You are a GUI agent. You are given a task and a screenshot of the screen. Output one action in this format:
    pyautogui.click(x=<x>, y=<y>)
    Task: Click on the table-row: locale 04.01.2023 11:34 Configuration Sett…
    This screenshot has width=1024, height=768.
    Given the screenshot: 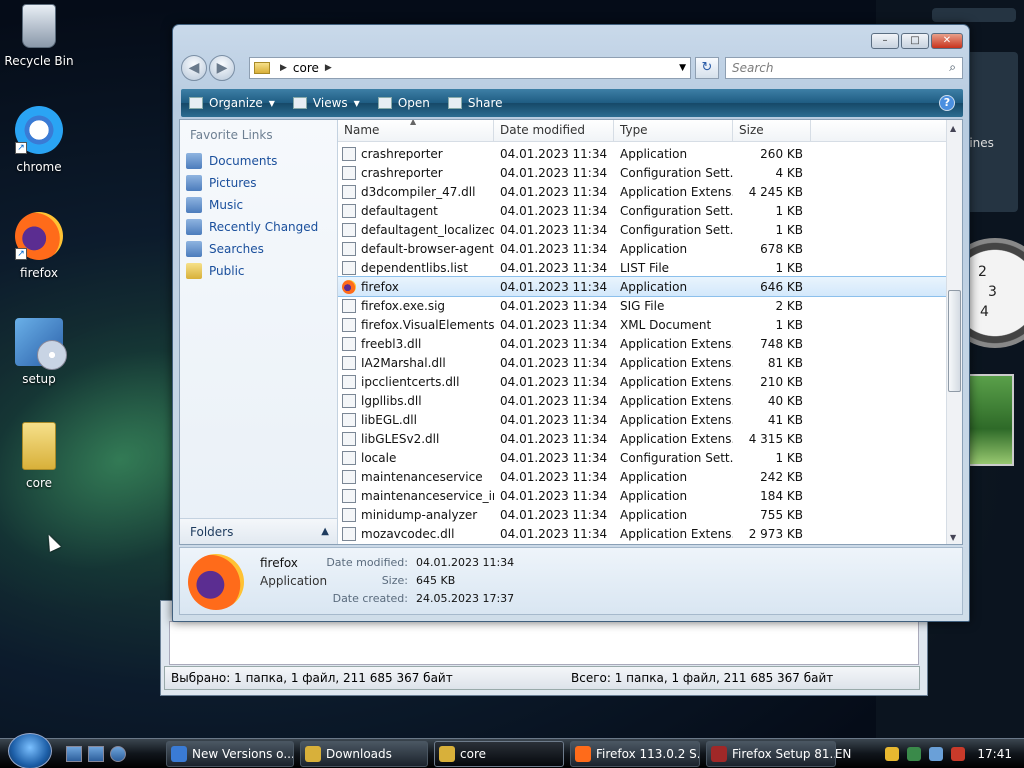 What is the action you would take?
    pyautogui.click(x=642, y=457)
    